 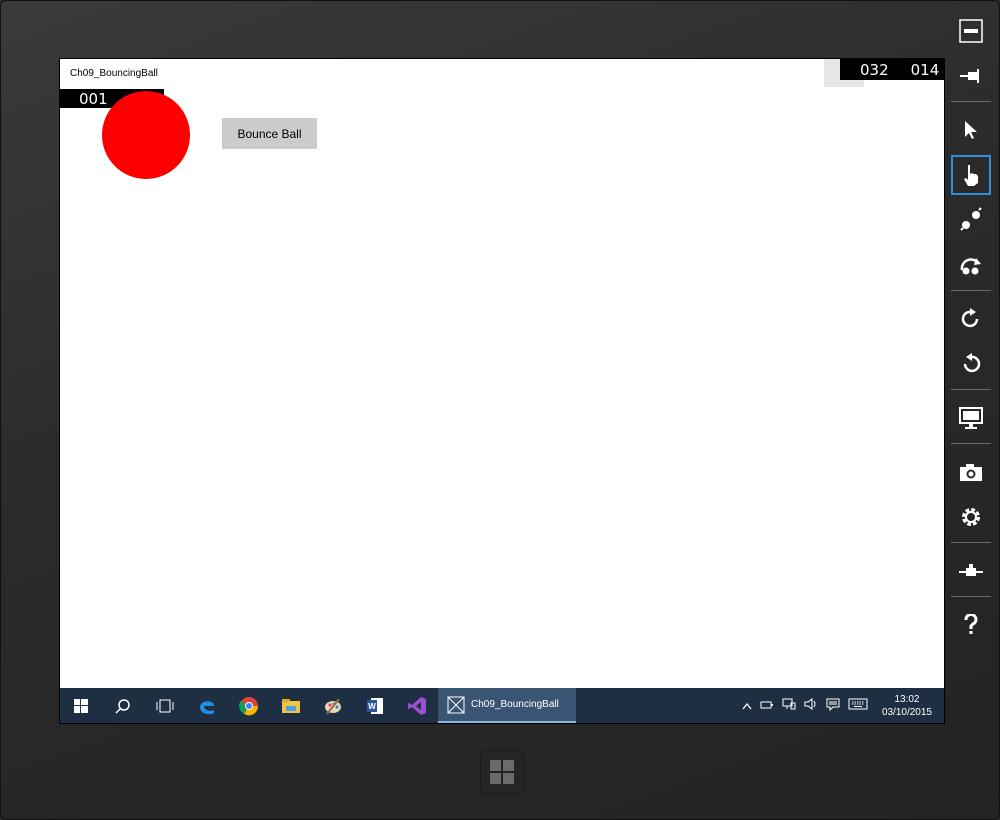 What do you see at coordinates (971, 175) in the screenshot?
I see `touch-mode-icon` at bounding box center [971, 175].